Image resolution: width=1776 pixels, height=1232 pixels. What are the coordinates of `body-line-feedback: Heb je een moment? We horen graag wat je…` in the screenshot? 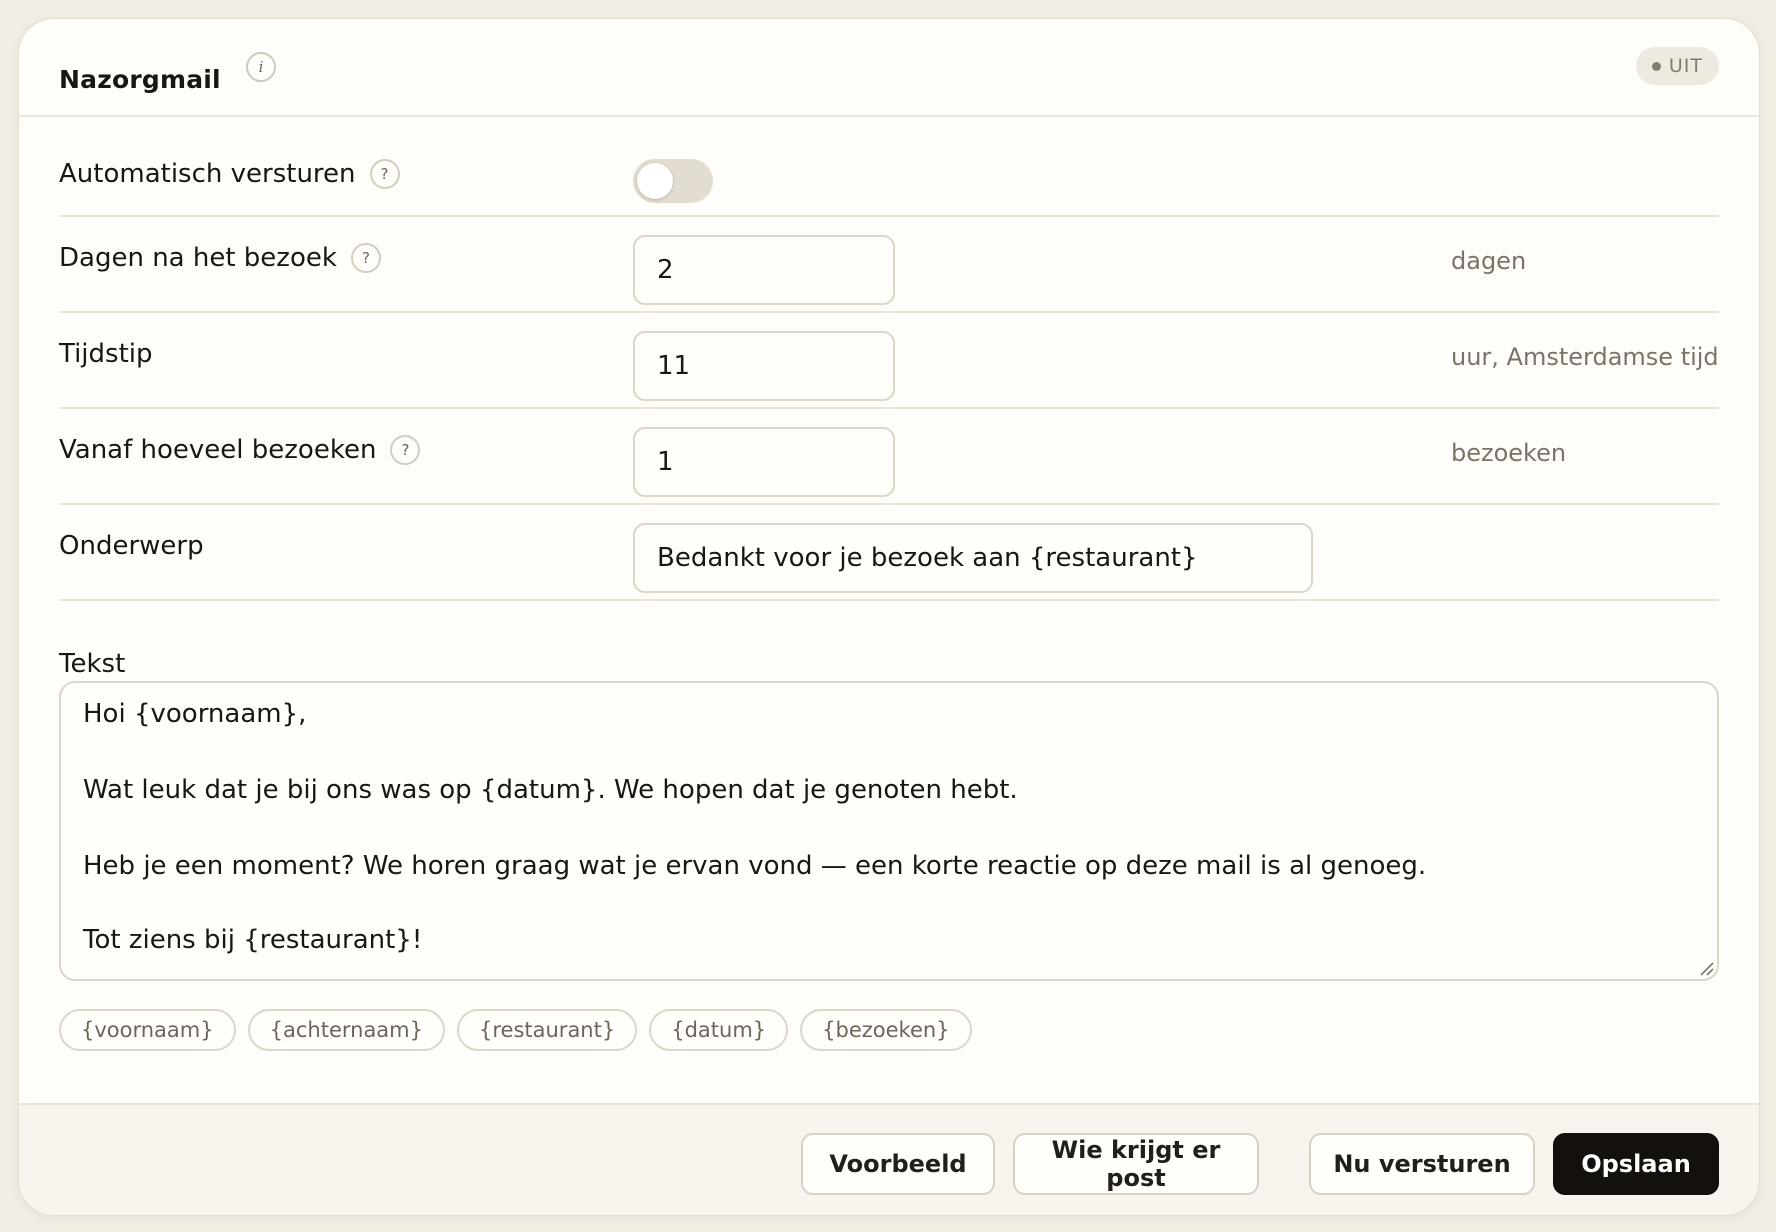 It's located at (755, 866).